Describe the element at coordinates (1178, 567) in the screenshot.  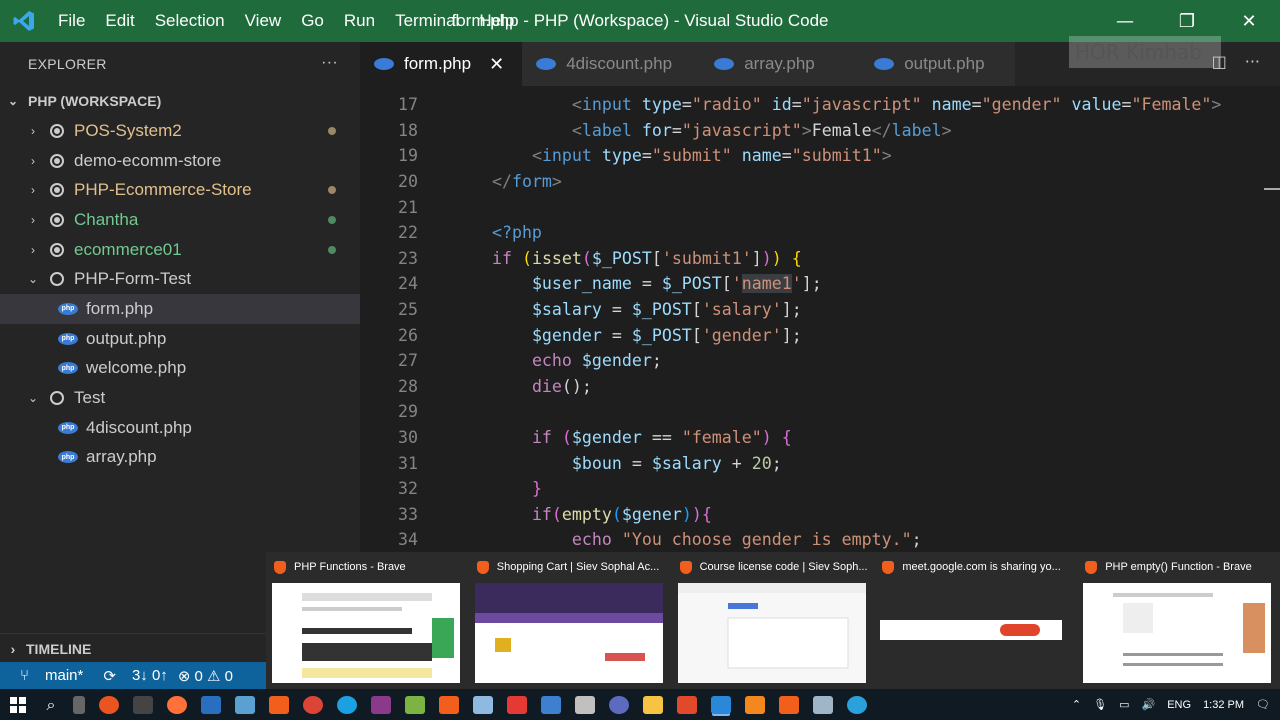
I see `thumbnail-title: PHP empty() Function - Brave` at that location.